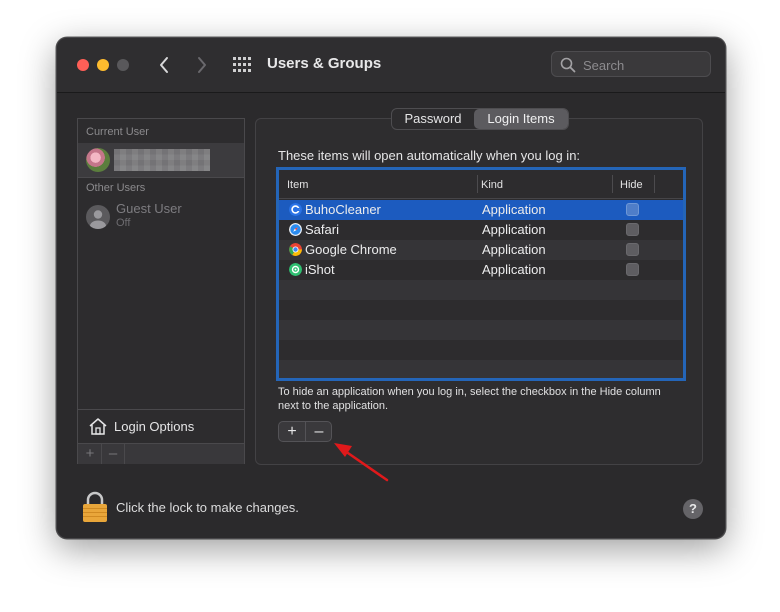  I want to click on app-name: Google Chrome, so click(351, 249).